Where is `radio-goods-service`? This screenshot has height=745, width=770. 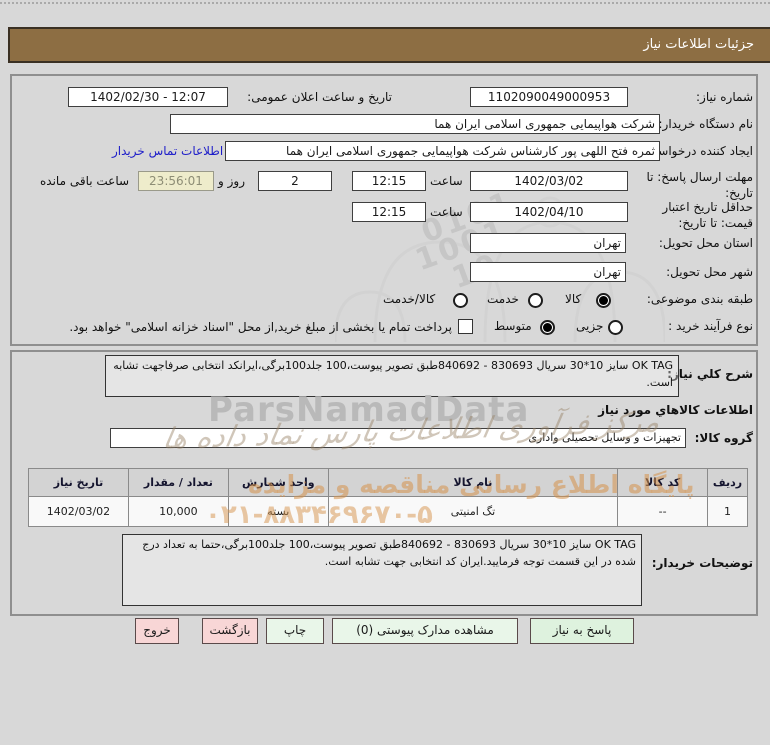
radio-goods-service is located at coordinates (460, 300).